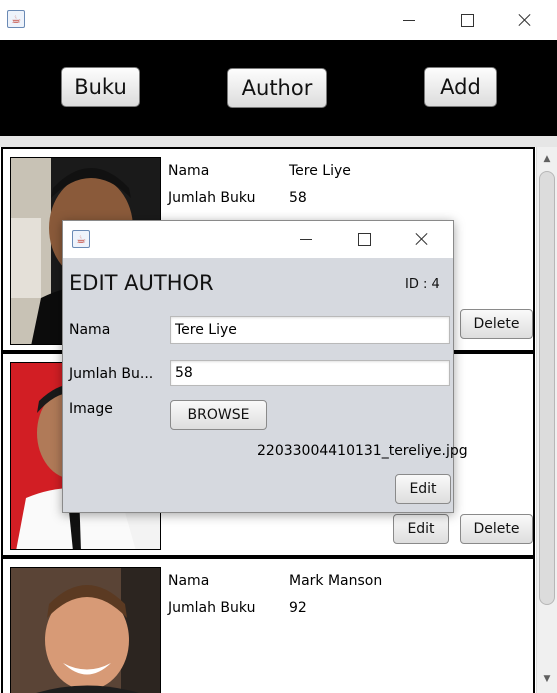 Image resolution: width=557 pixels, height=693 pixels. I want to click on browse-button: BROWSE, so click(218, 415).